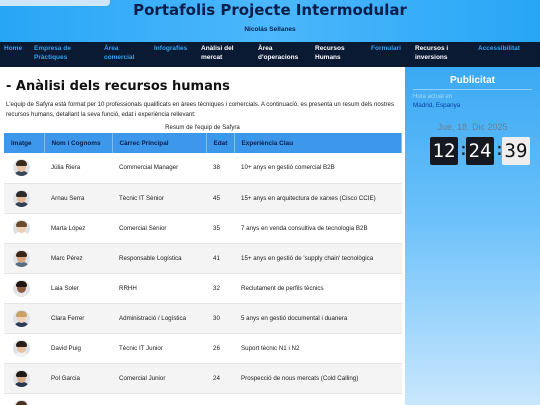 Image resolution: width=540 pixels, height=405 pixels. I want to click on cell-age: 26, so click(220, 348).